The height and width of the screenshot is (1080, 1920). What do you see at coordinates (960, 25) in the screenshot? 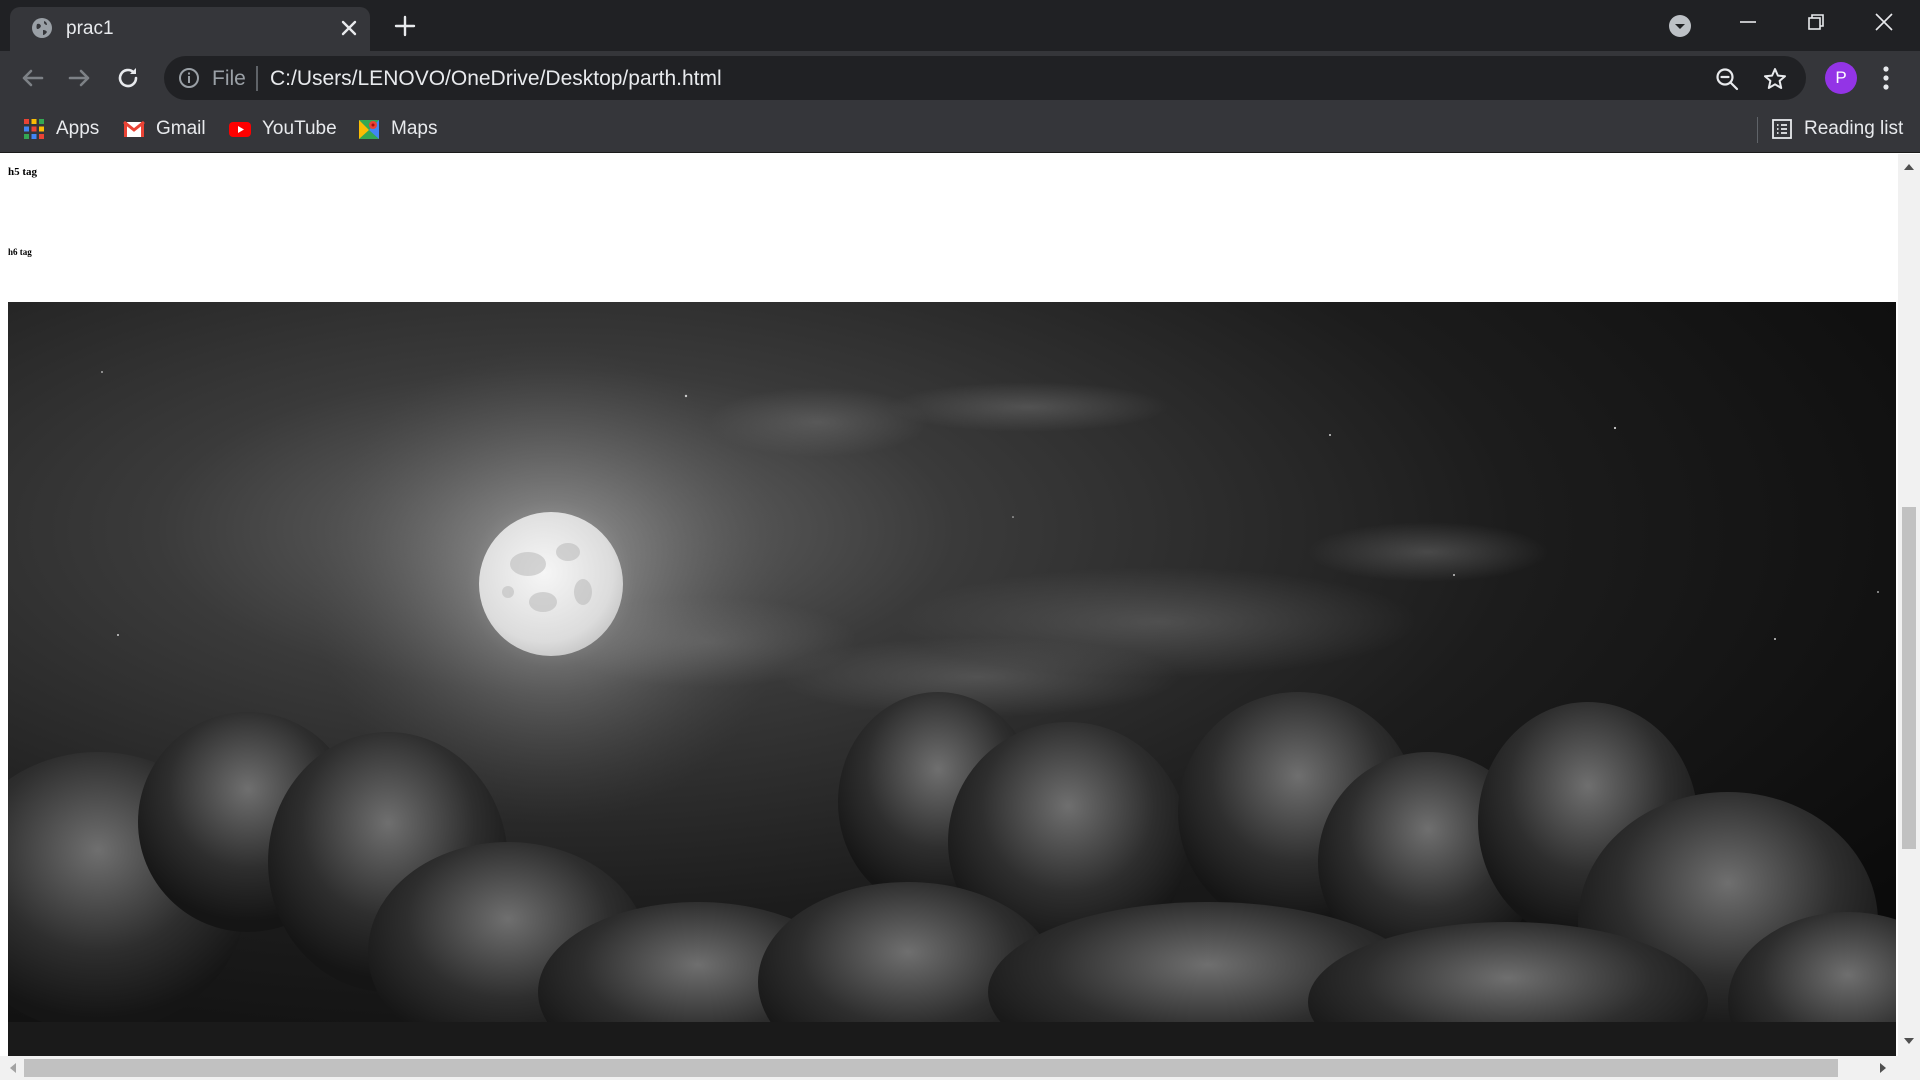
I see `tab-strip: prac1` at bounding box center [960, 25].